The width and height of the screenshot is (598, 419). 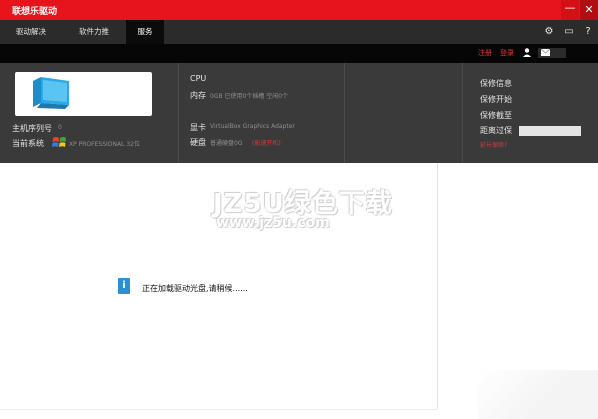 I want to click on extend-warranty-link: 延长保修?, so click(x=493, y=144).